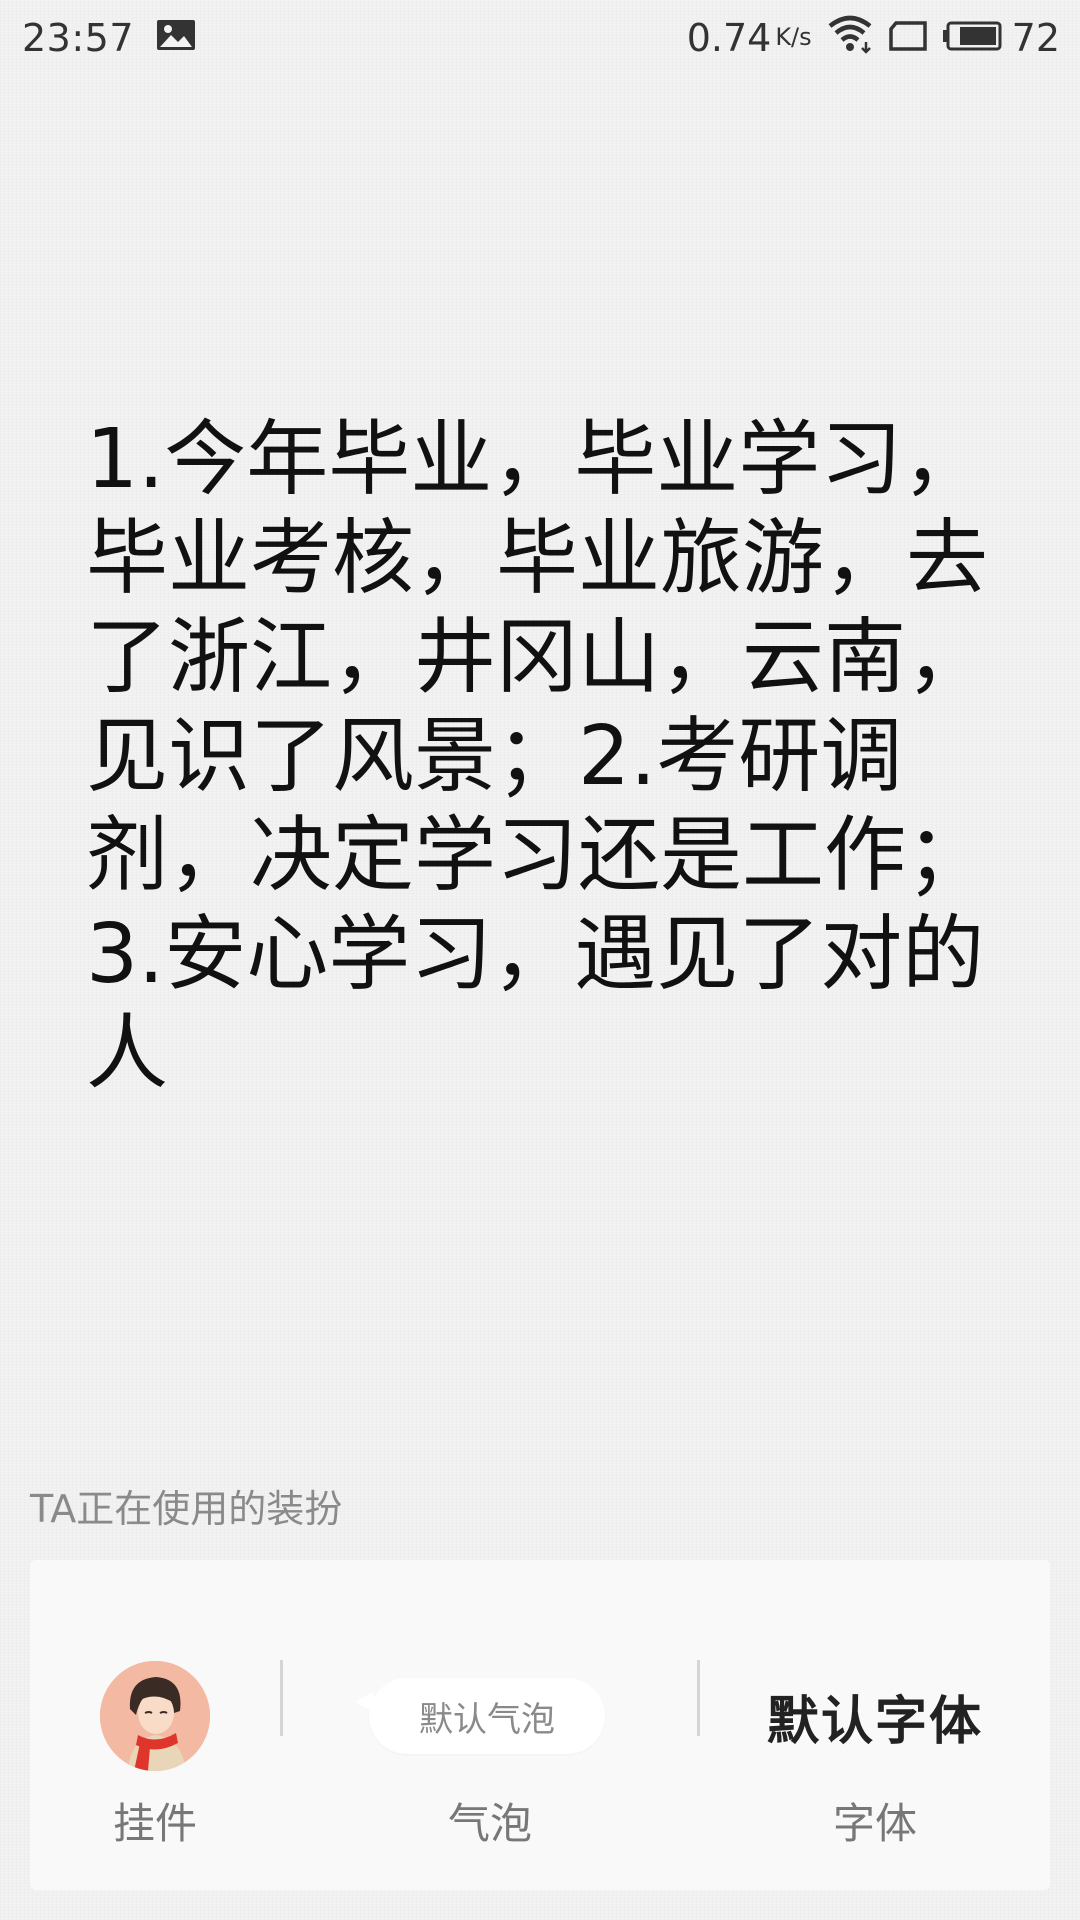  Describe the element at coordinates (176, 38) in the screenshot. I see `gallery-icon` at that location.